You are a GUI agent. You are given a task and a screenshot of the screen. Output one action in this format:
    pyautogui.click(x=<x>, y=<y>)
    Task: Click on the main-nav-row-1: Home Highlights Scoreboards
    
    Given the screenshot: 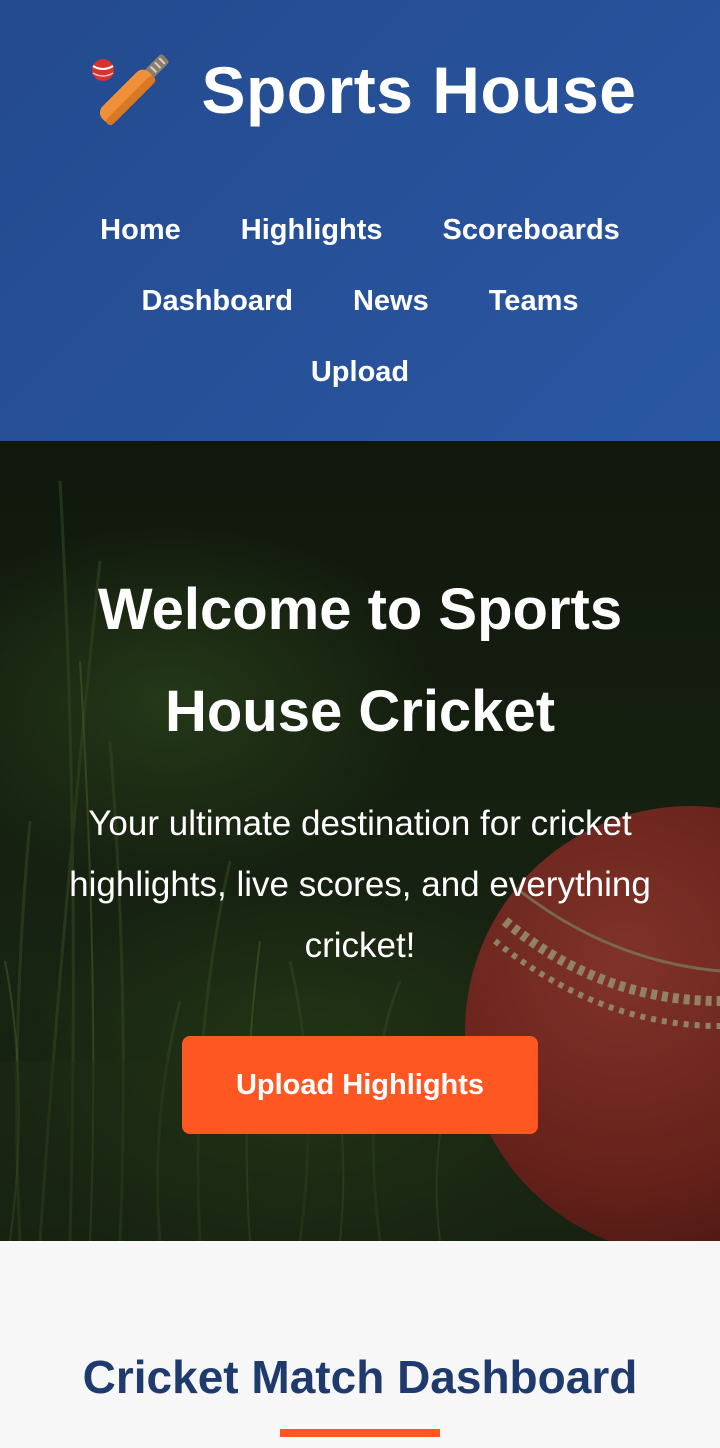 What is the action you would take?
    pyautogui.click(x=360, y=230)
    